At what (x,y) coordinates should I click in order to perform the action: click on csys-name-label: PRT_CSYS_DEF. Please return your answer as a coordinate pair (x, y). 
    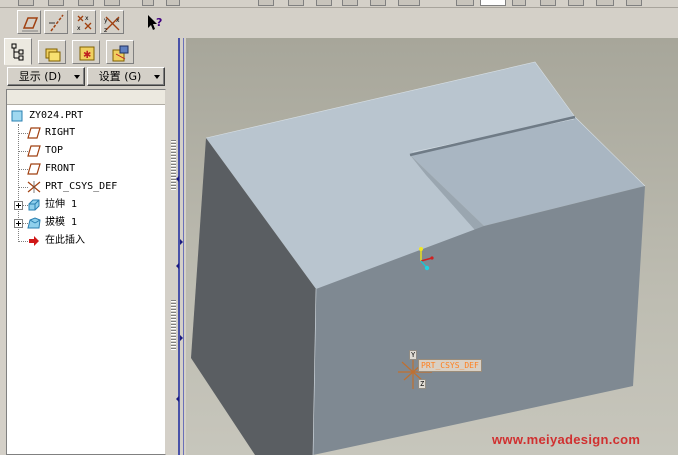
    Looking at the image, I should click on (450, 365).